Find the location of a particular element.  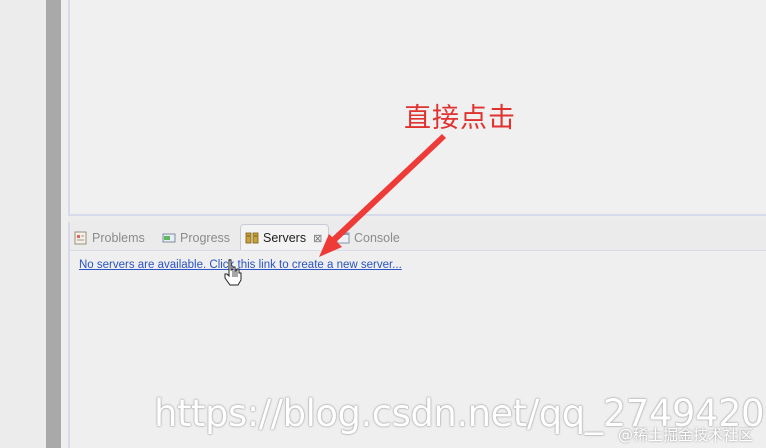

left-gap is located at coordinates (64, 224).